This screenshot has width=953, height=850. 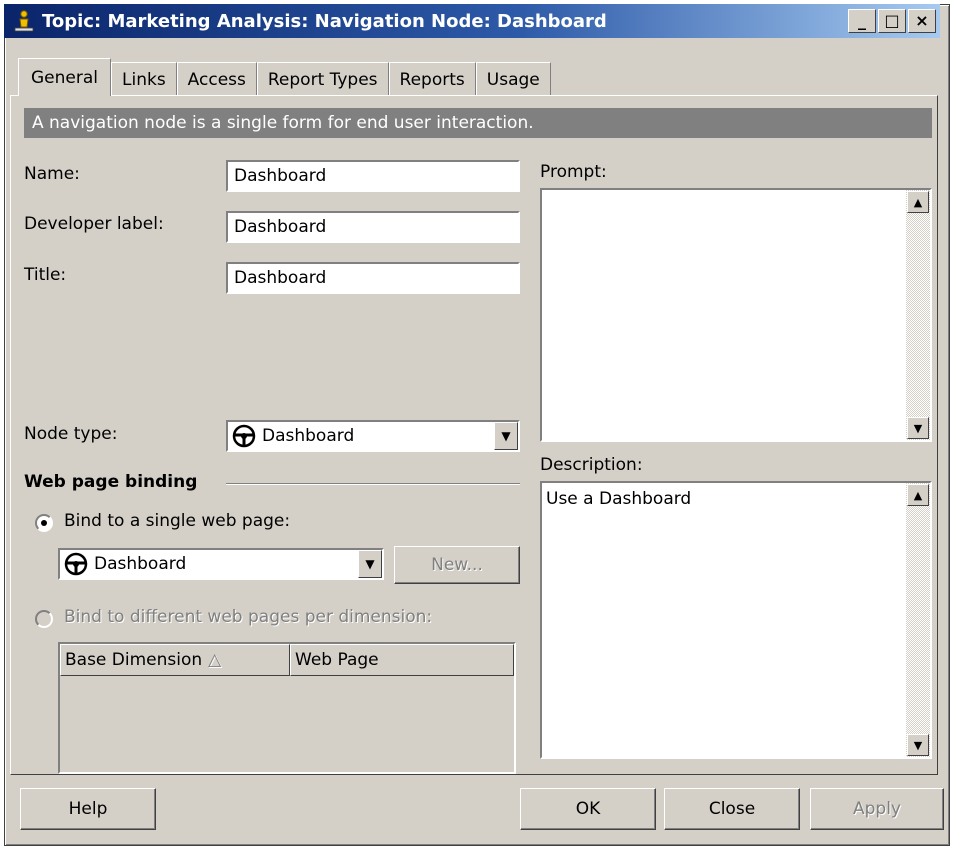 I want to click on prompt-label: Prompt:, so click(x=573, y=172).